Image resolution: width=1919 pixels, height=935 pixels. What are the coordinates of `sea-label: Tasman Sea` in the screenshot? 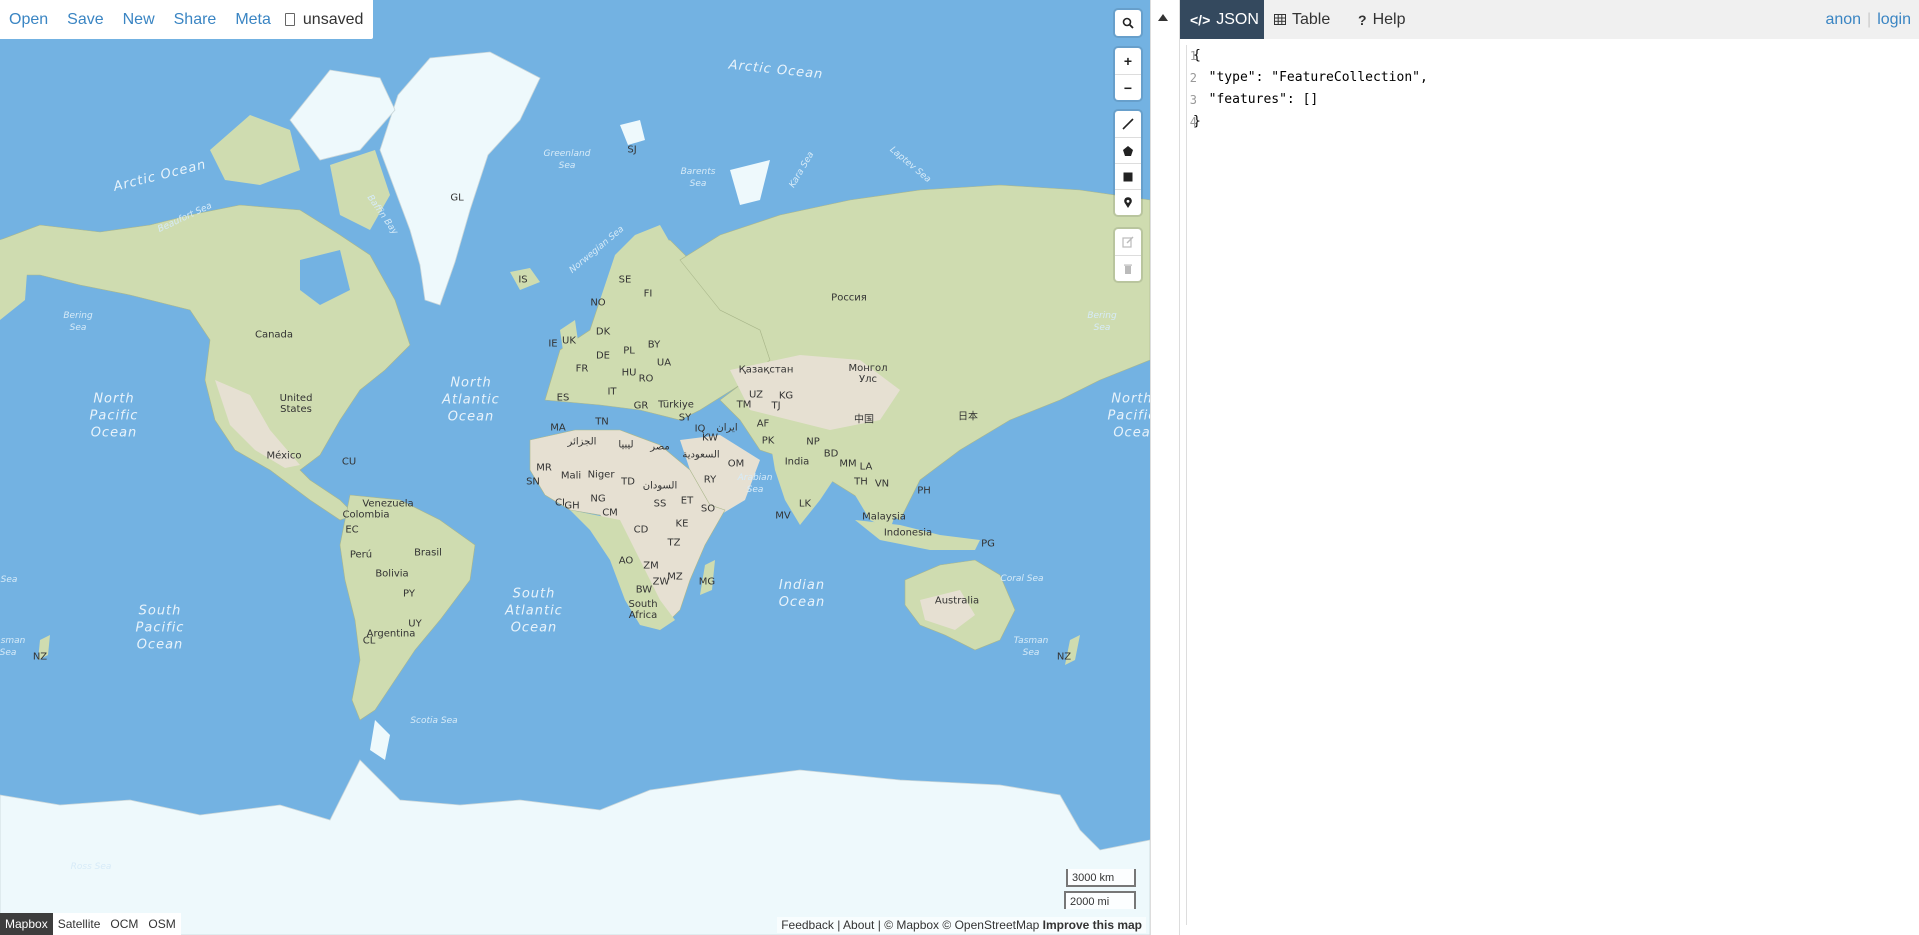 It's located at (13, 647).